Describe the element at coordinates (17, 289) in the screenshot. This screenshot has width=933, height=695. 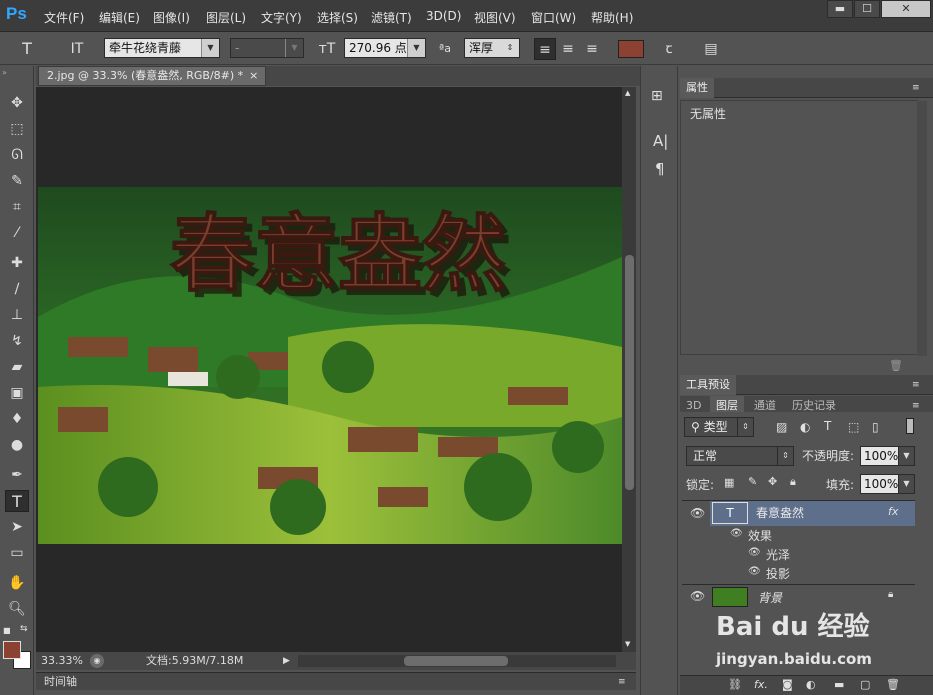
I see `brush-tool-icon: ∕` at that location.